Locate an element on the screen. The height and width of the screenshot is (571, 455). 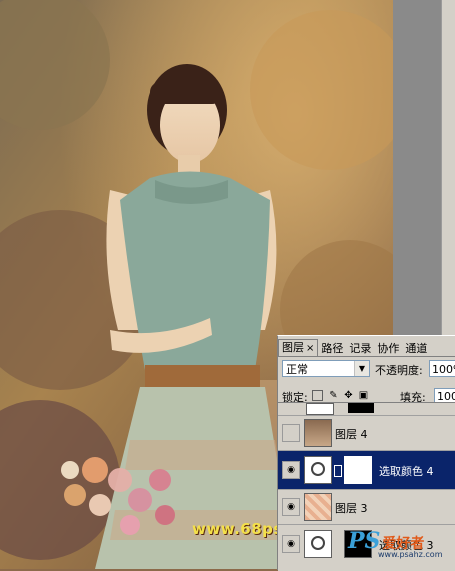
opacity-field: 100% is located at coordinates (442, 368).